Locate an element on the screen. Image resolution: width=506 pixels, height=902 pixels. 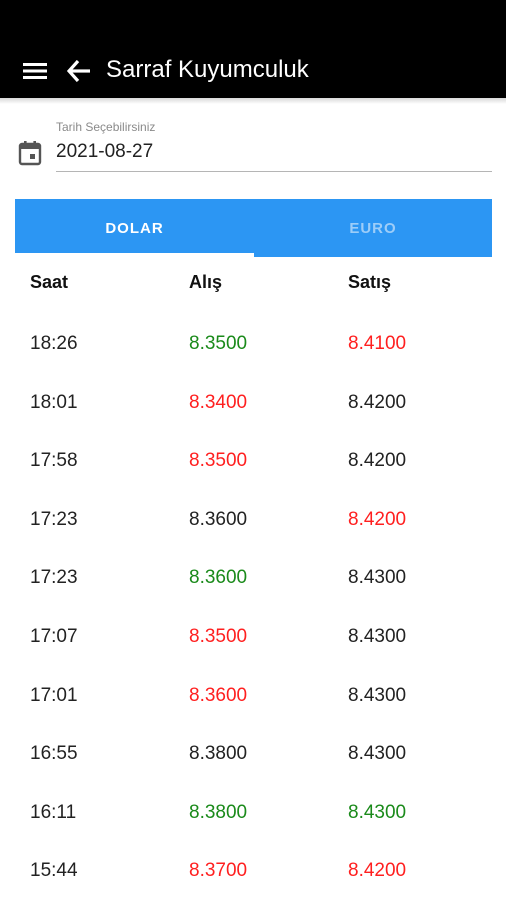
tab-dolar: DOLAR is located at coordinates (134, 228).